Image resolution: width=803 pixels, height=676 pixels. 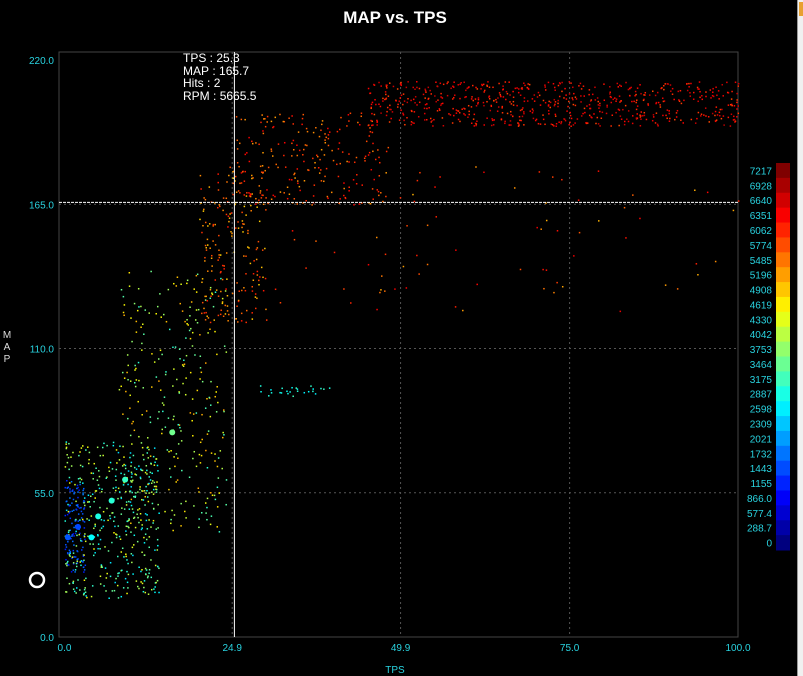 I want to click on colorbar-label: 3753, so click(x=761, y=350).